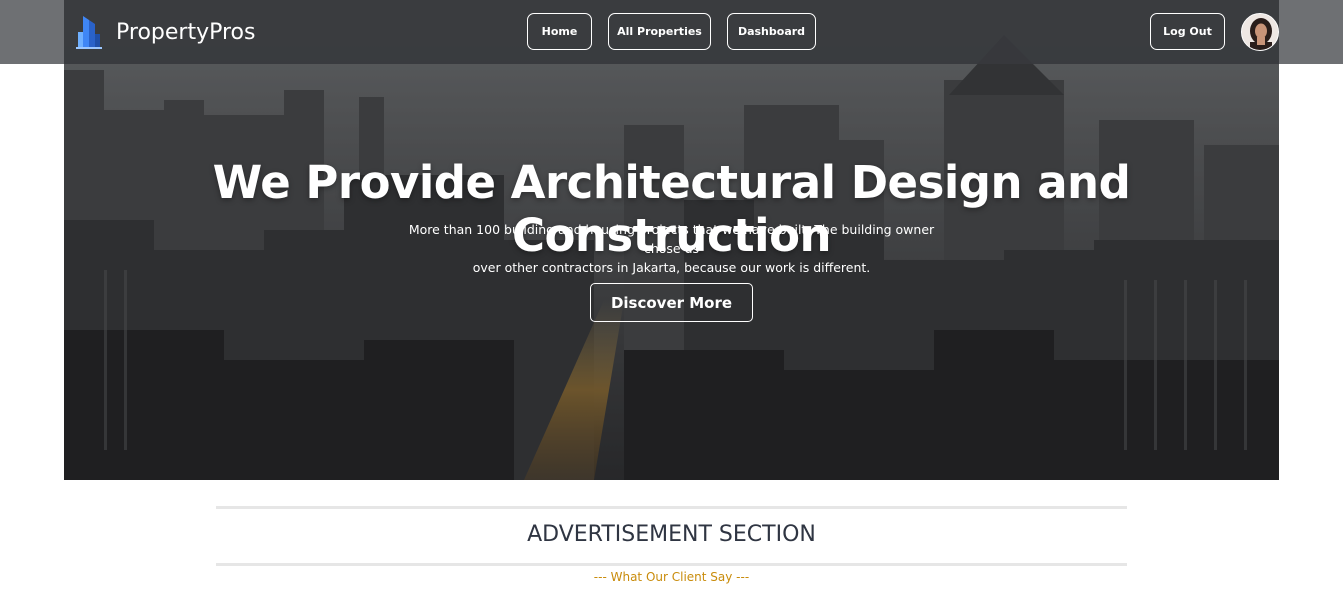  I want to click on advertisement-section-title: ADVERTISEMENT SECTION, so click(671, 534).